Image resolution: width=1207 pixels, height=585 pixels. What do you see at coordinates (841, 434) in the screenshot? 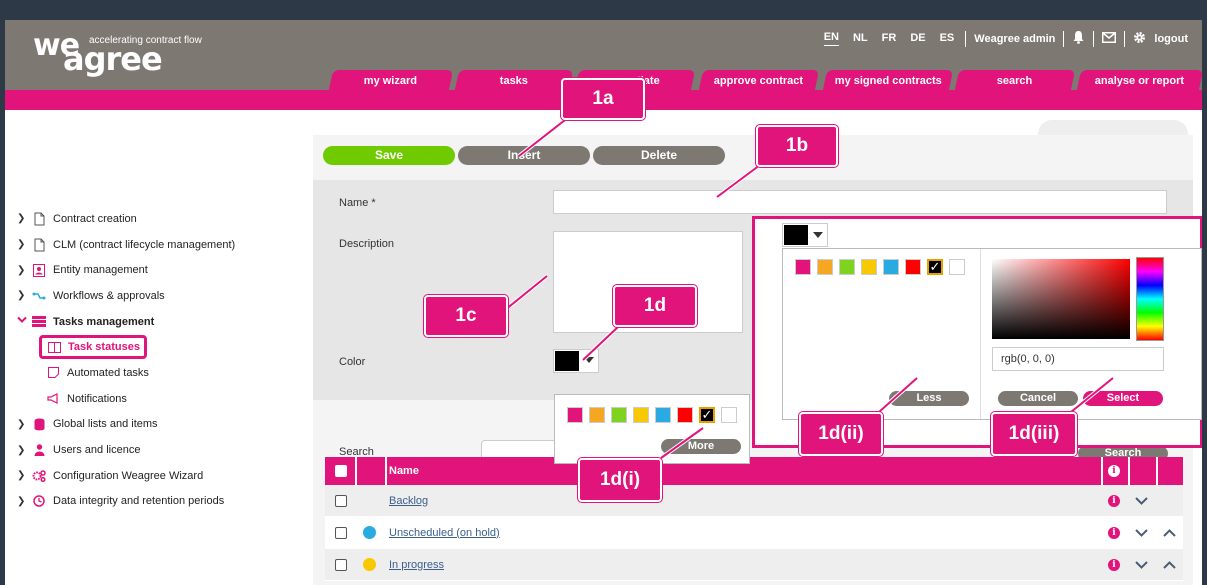
I see `callout-1d-ii: 1d(ii)` at bounding box center [841, 434].